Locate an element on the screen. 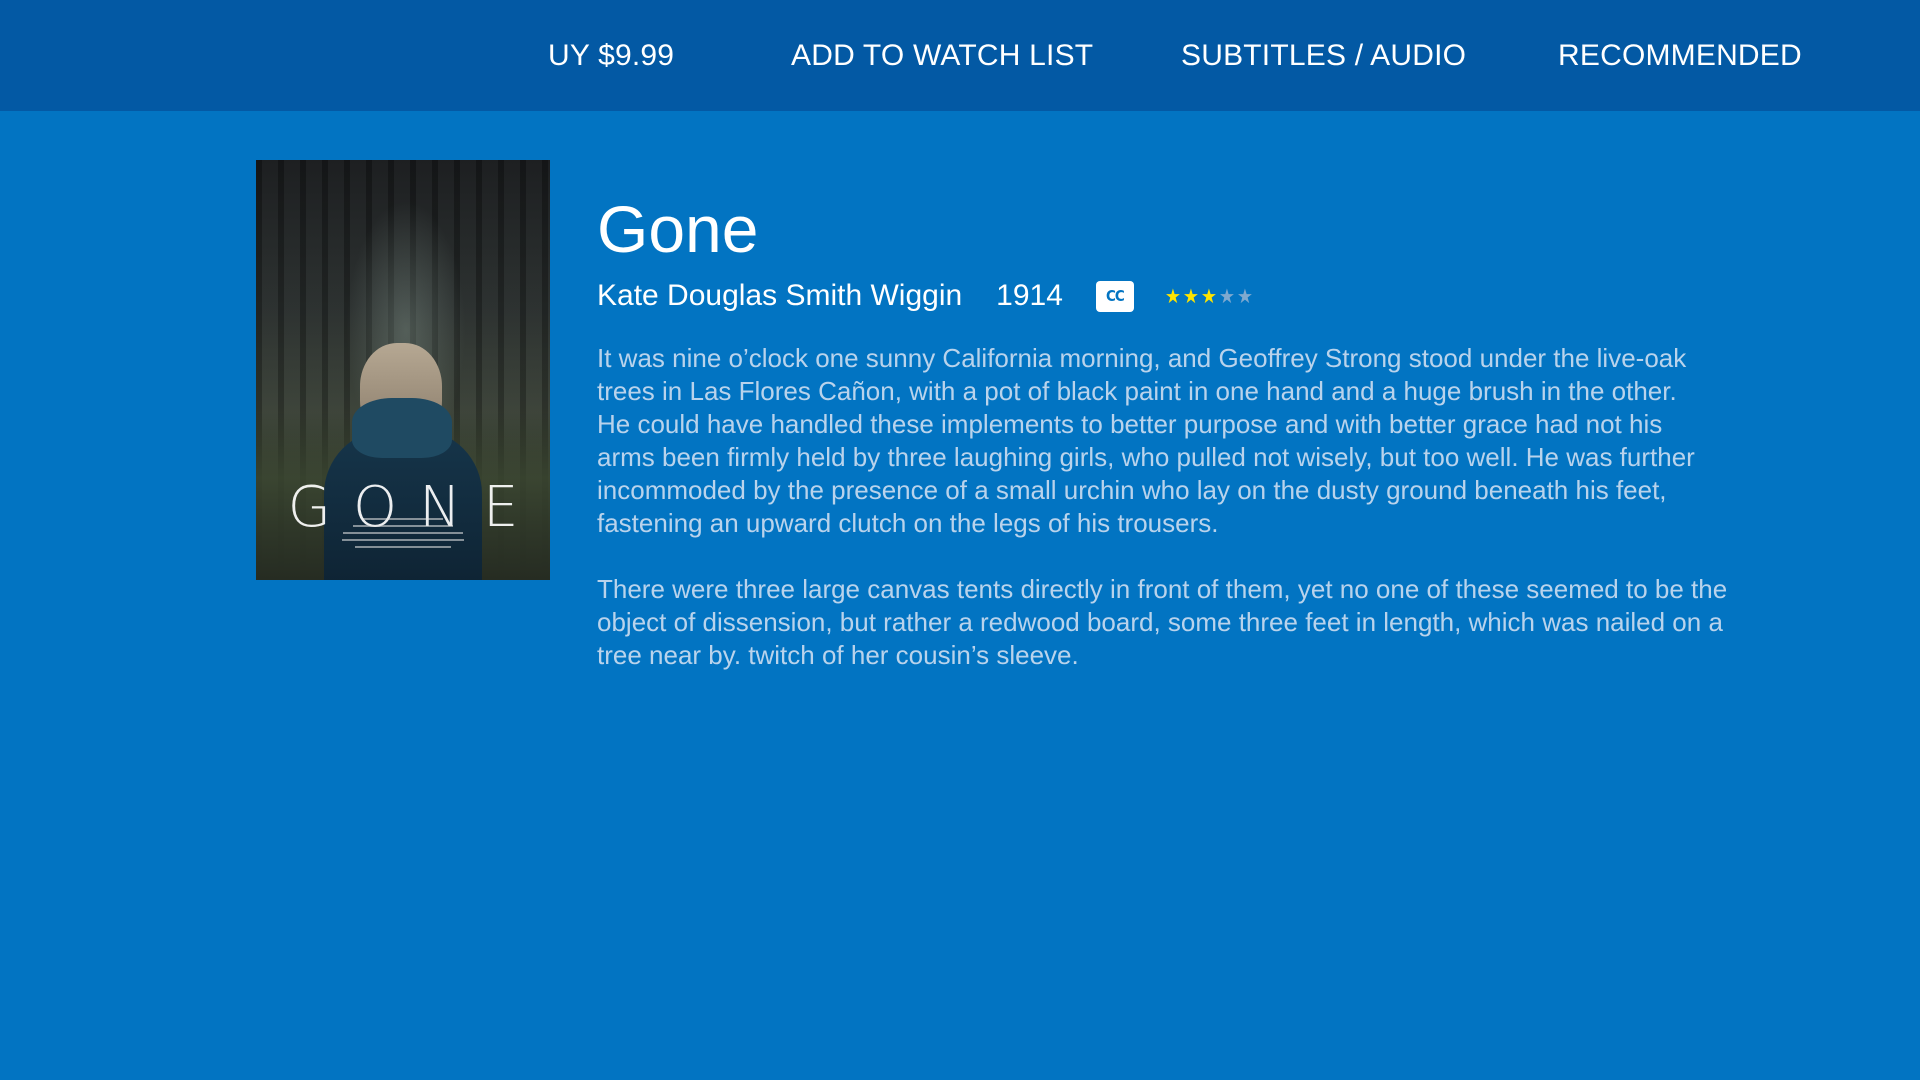  star-rating: ★ ★ ★ ★ ★ is located at coordinates (1209, 296).